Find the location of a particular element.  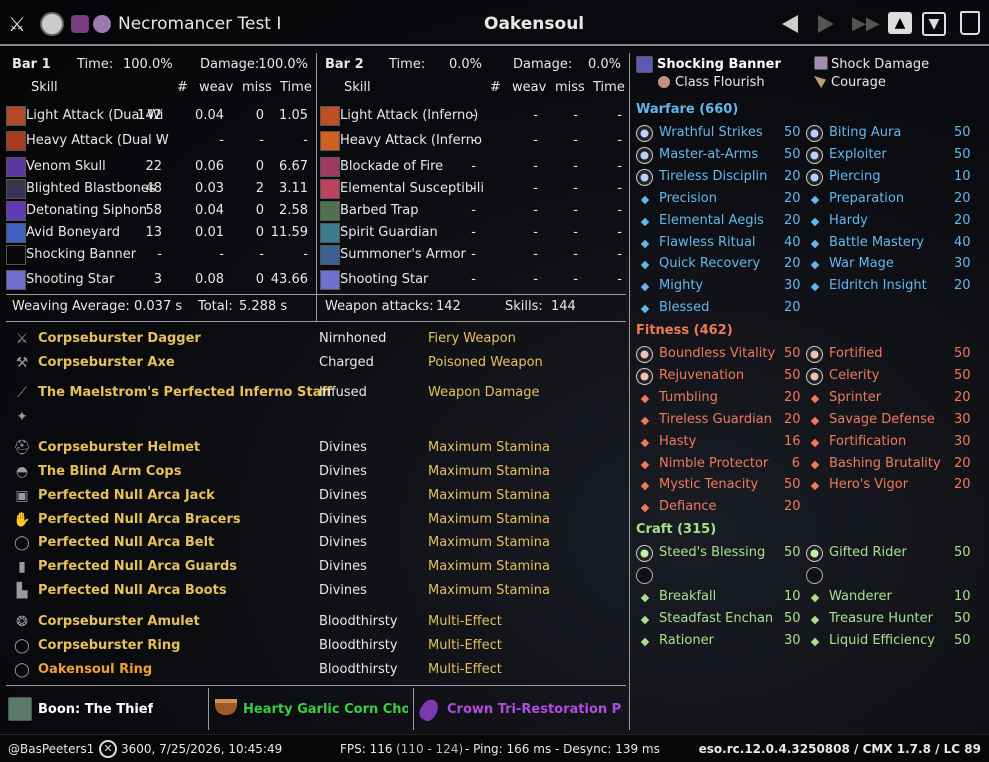

gear-trait: Bloodthirsty is located at coordinates (358, 621).